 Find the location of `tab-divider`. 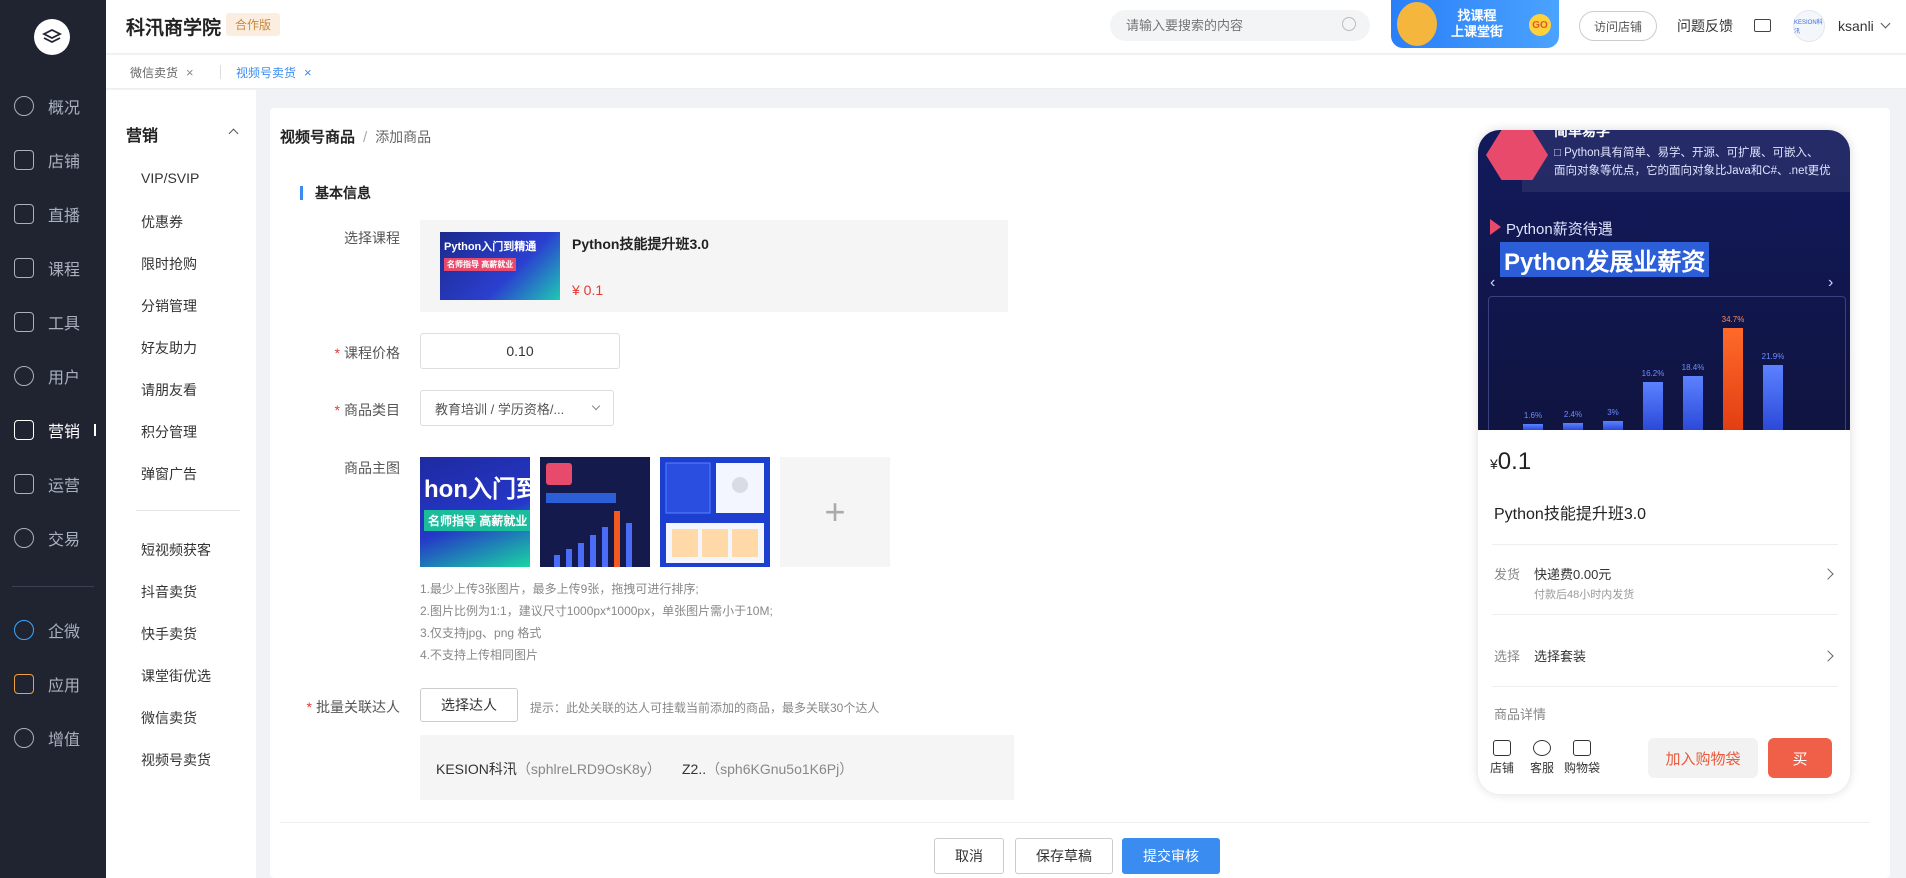

tab-divider is located at coordinates (220, 72).